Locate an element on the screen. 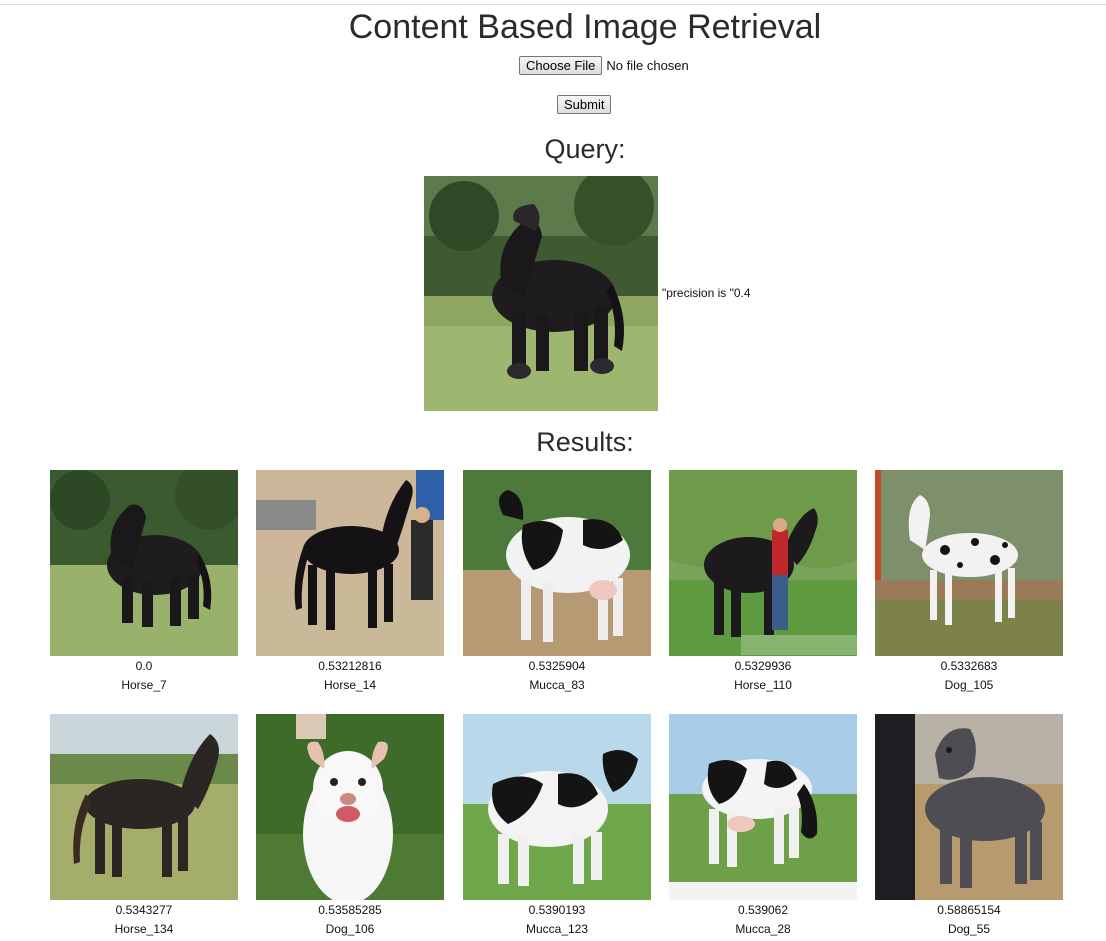 This screenshot has width=1106, height=941. result-score: 0.5325904 is located at coordinates (557, 666).